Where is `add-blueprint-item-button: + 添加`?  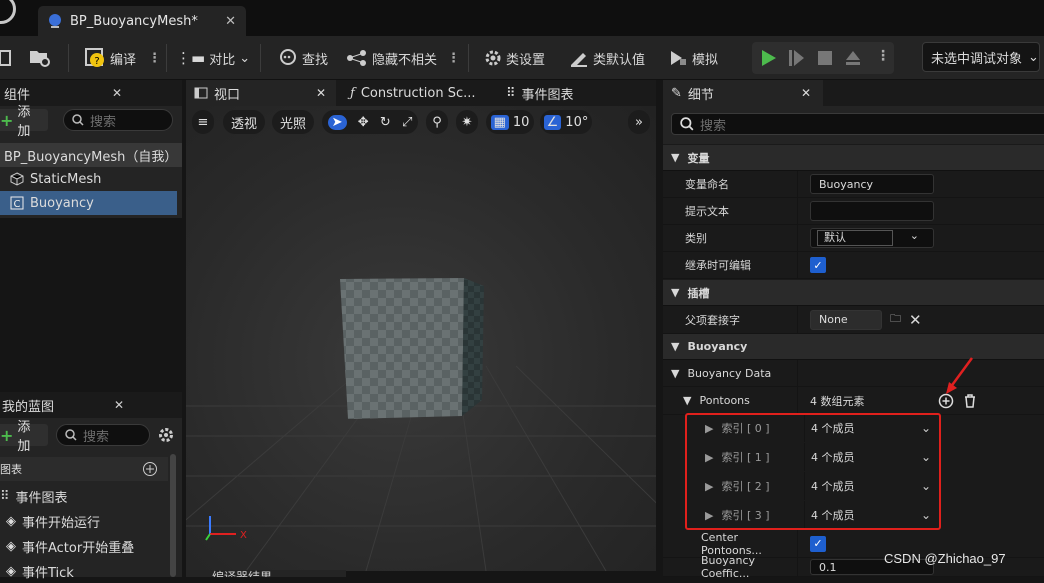 add-blueprint-item-button: + 添加 is located at coordinates (24, 437).